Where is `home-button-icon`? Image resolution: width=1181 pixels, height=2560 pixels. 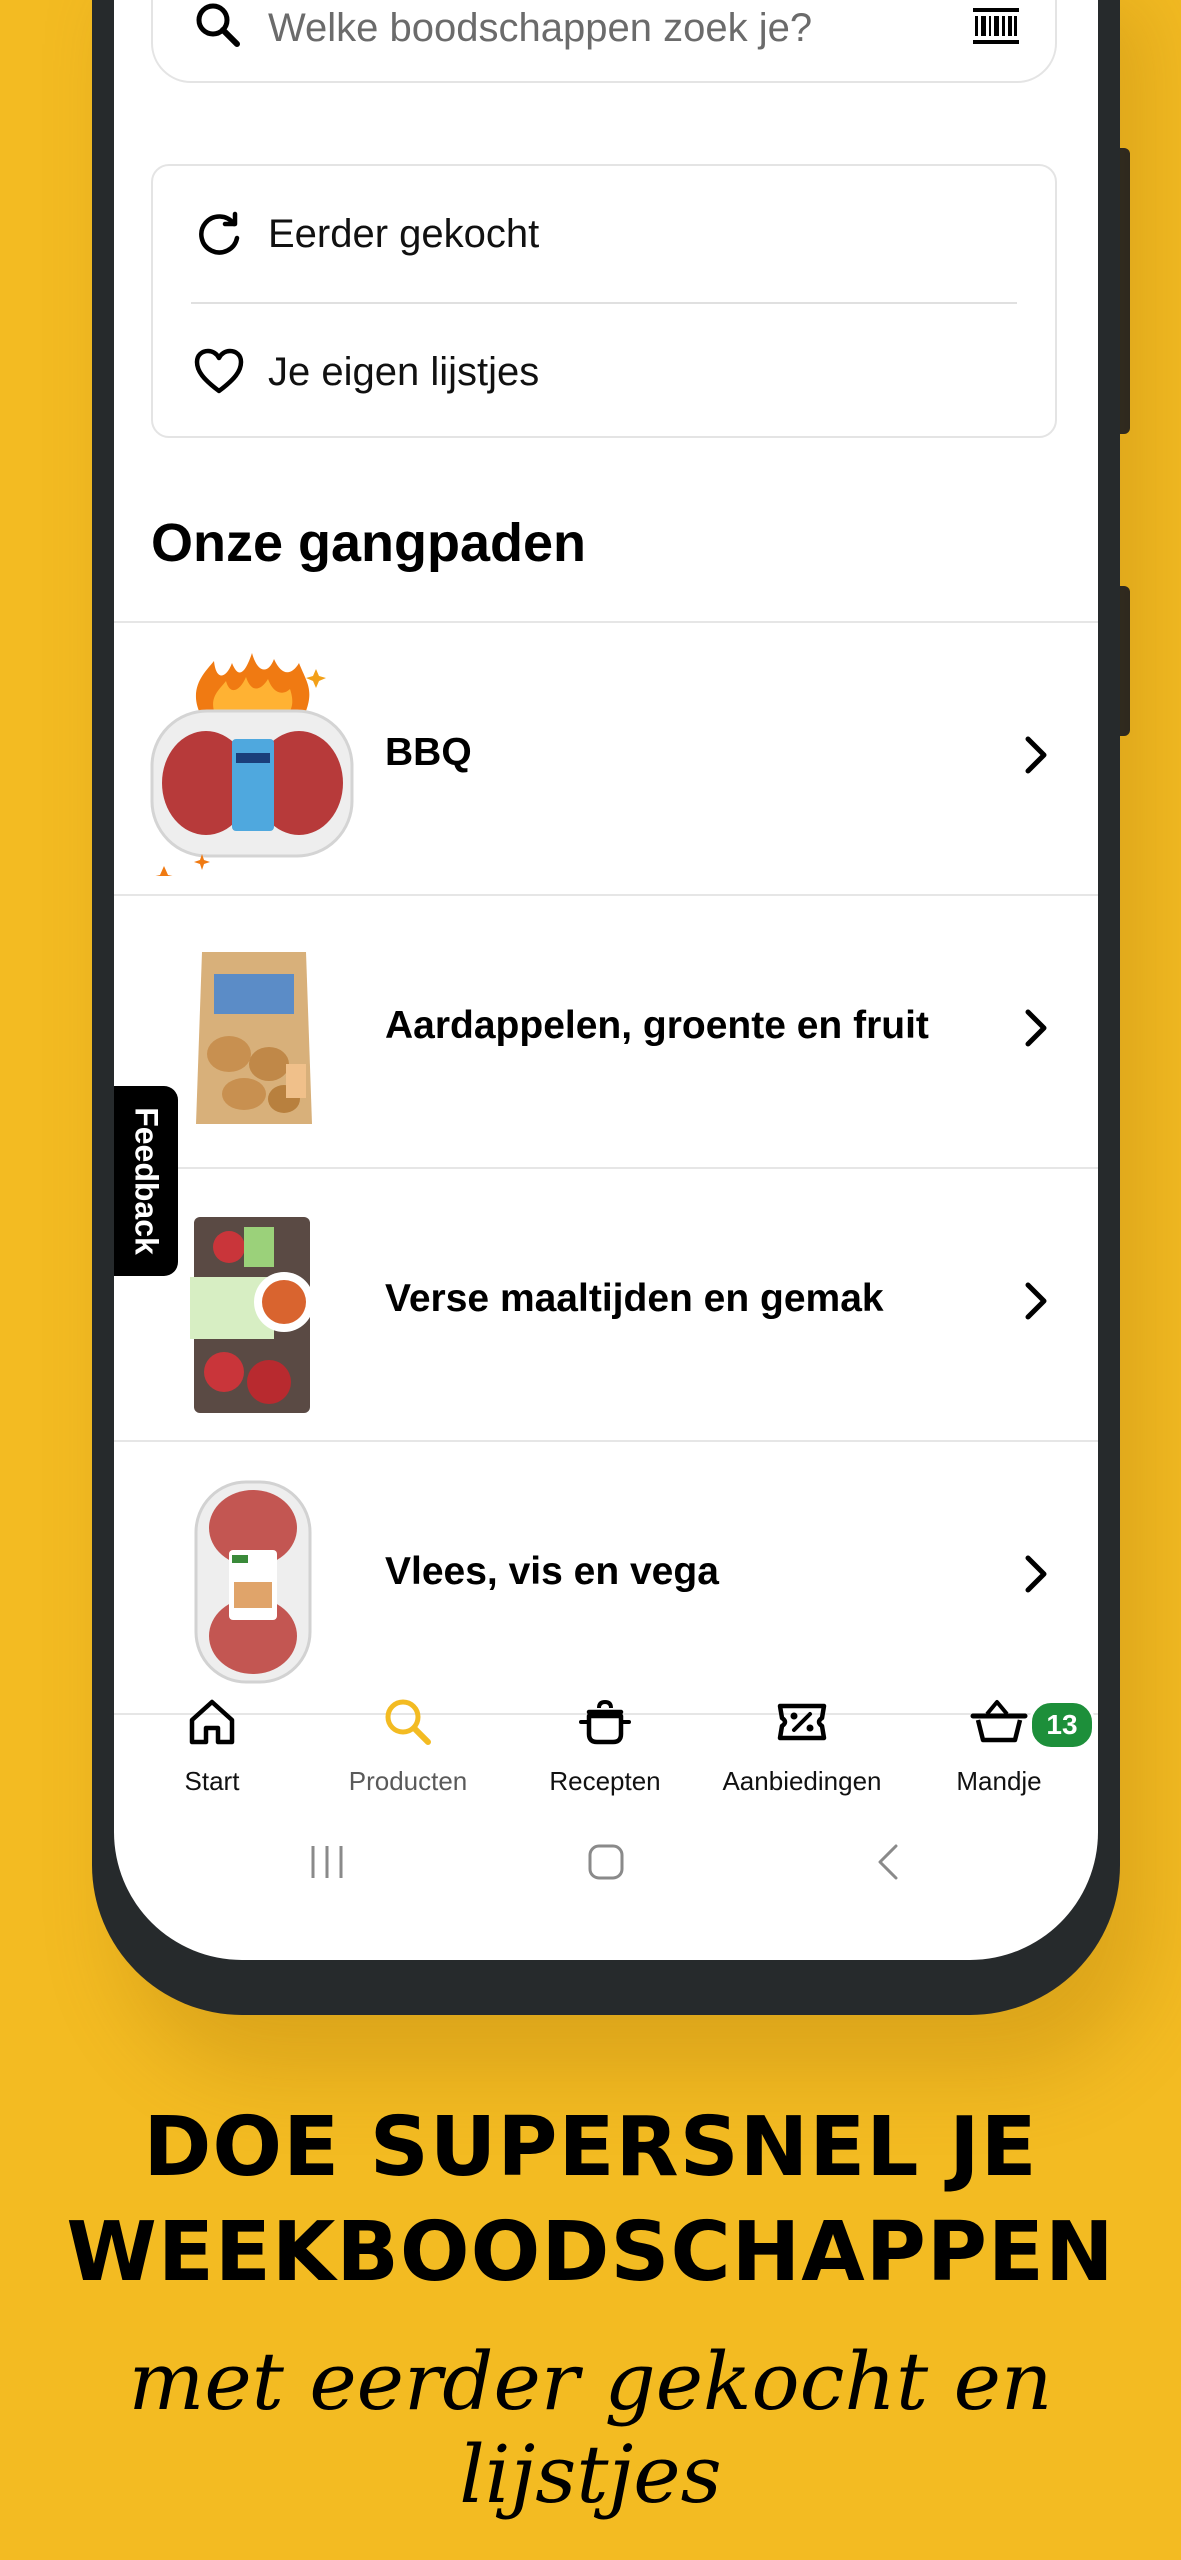 home-button-icon is located at coordinates (606, 1862).